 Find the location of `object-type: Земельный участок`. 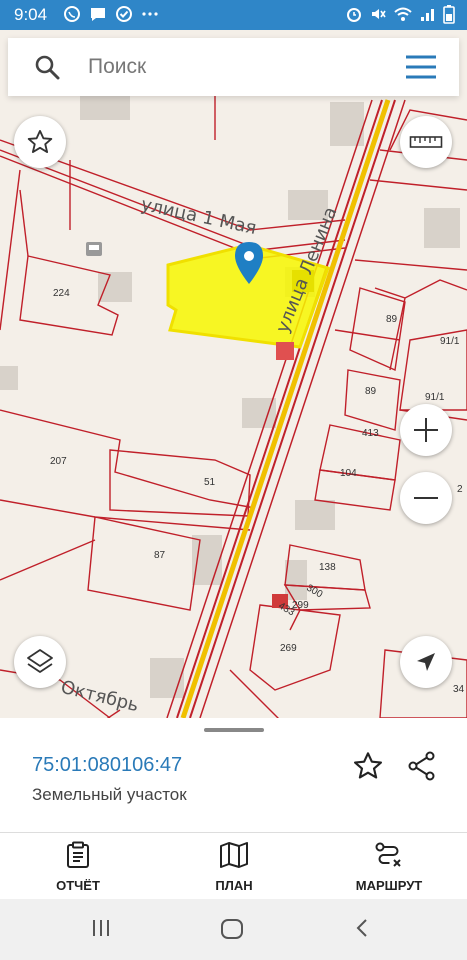

object-type: Земельный участок is located at coordinates (109, 794).